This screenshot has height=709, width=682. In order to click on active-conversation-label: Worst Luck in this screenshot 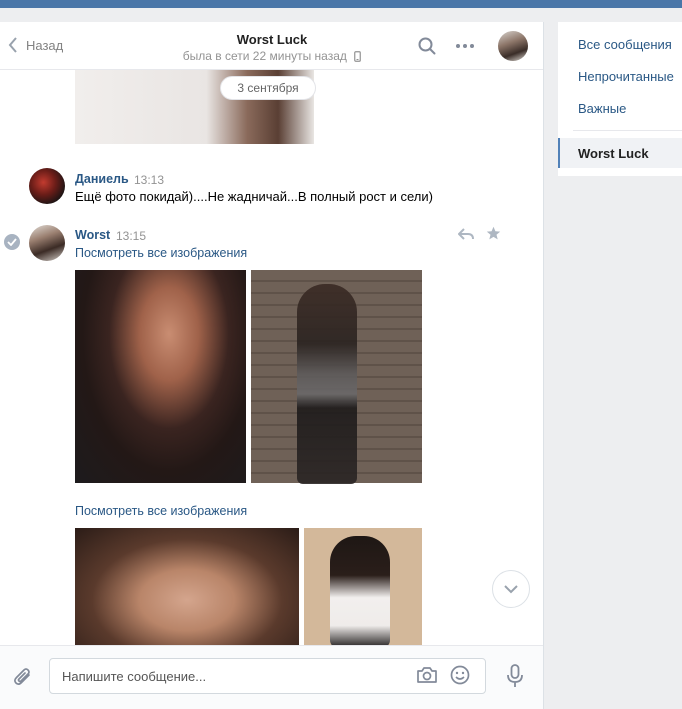, I will do `click(613, 153)`.